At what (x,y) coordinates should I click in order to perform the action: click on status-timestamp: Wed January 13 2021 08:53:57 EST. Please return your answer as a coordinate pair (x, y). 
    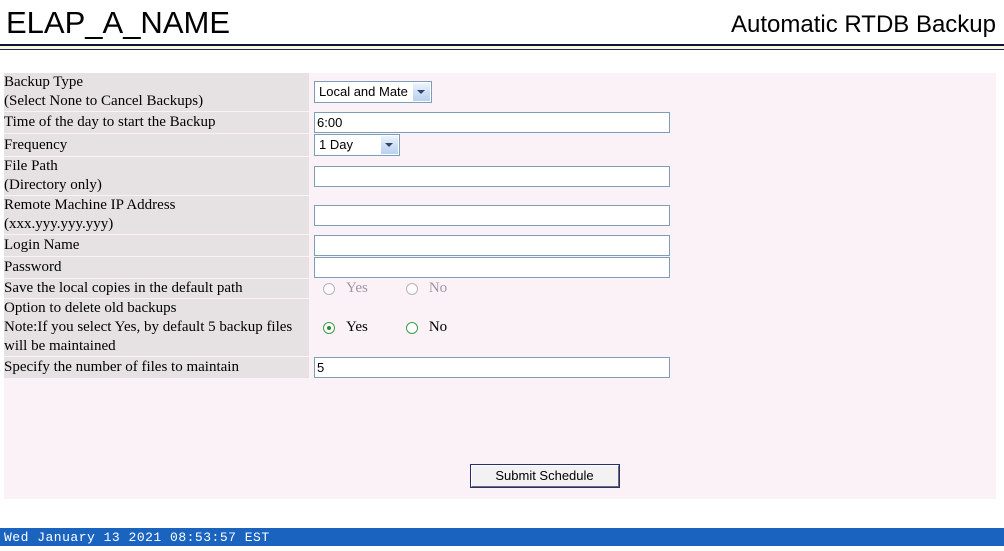
    Looking at the image, I should click on (137, 537).